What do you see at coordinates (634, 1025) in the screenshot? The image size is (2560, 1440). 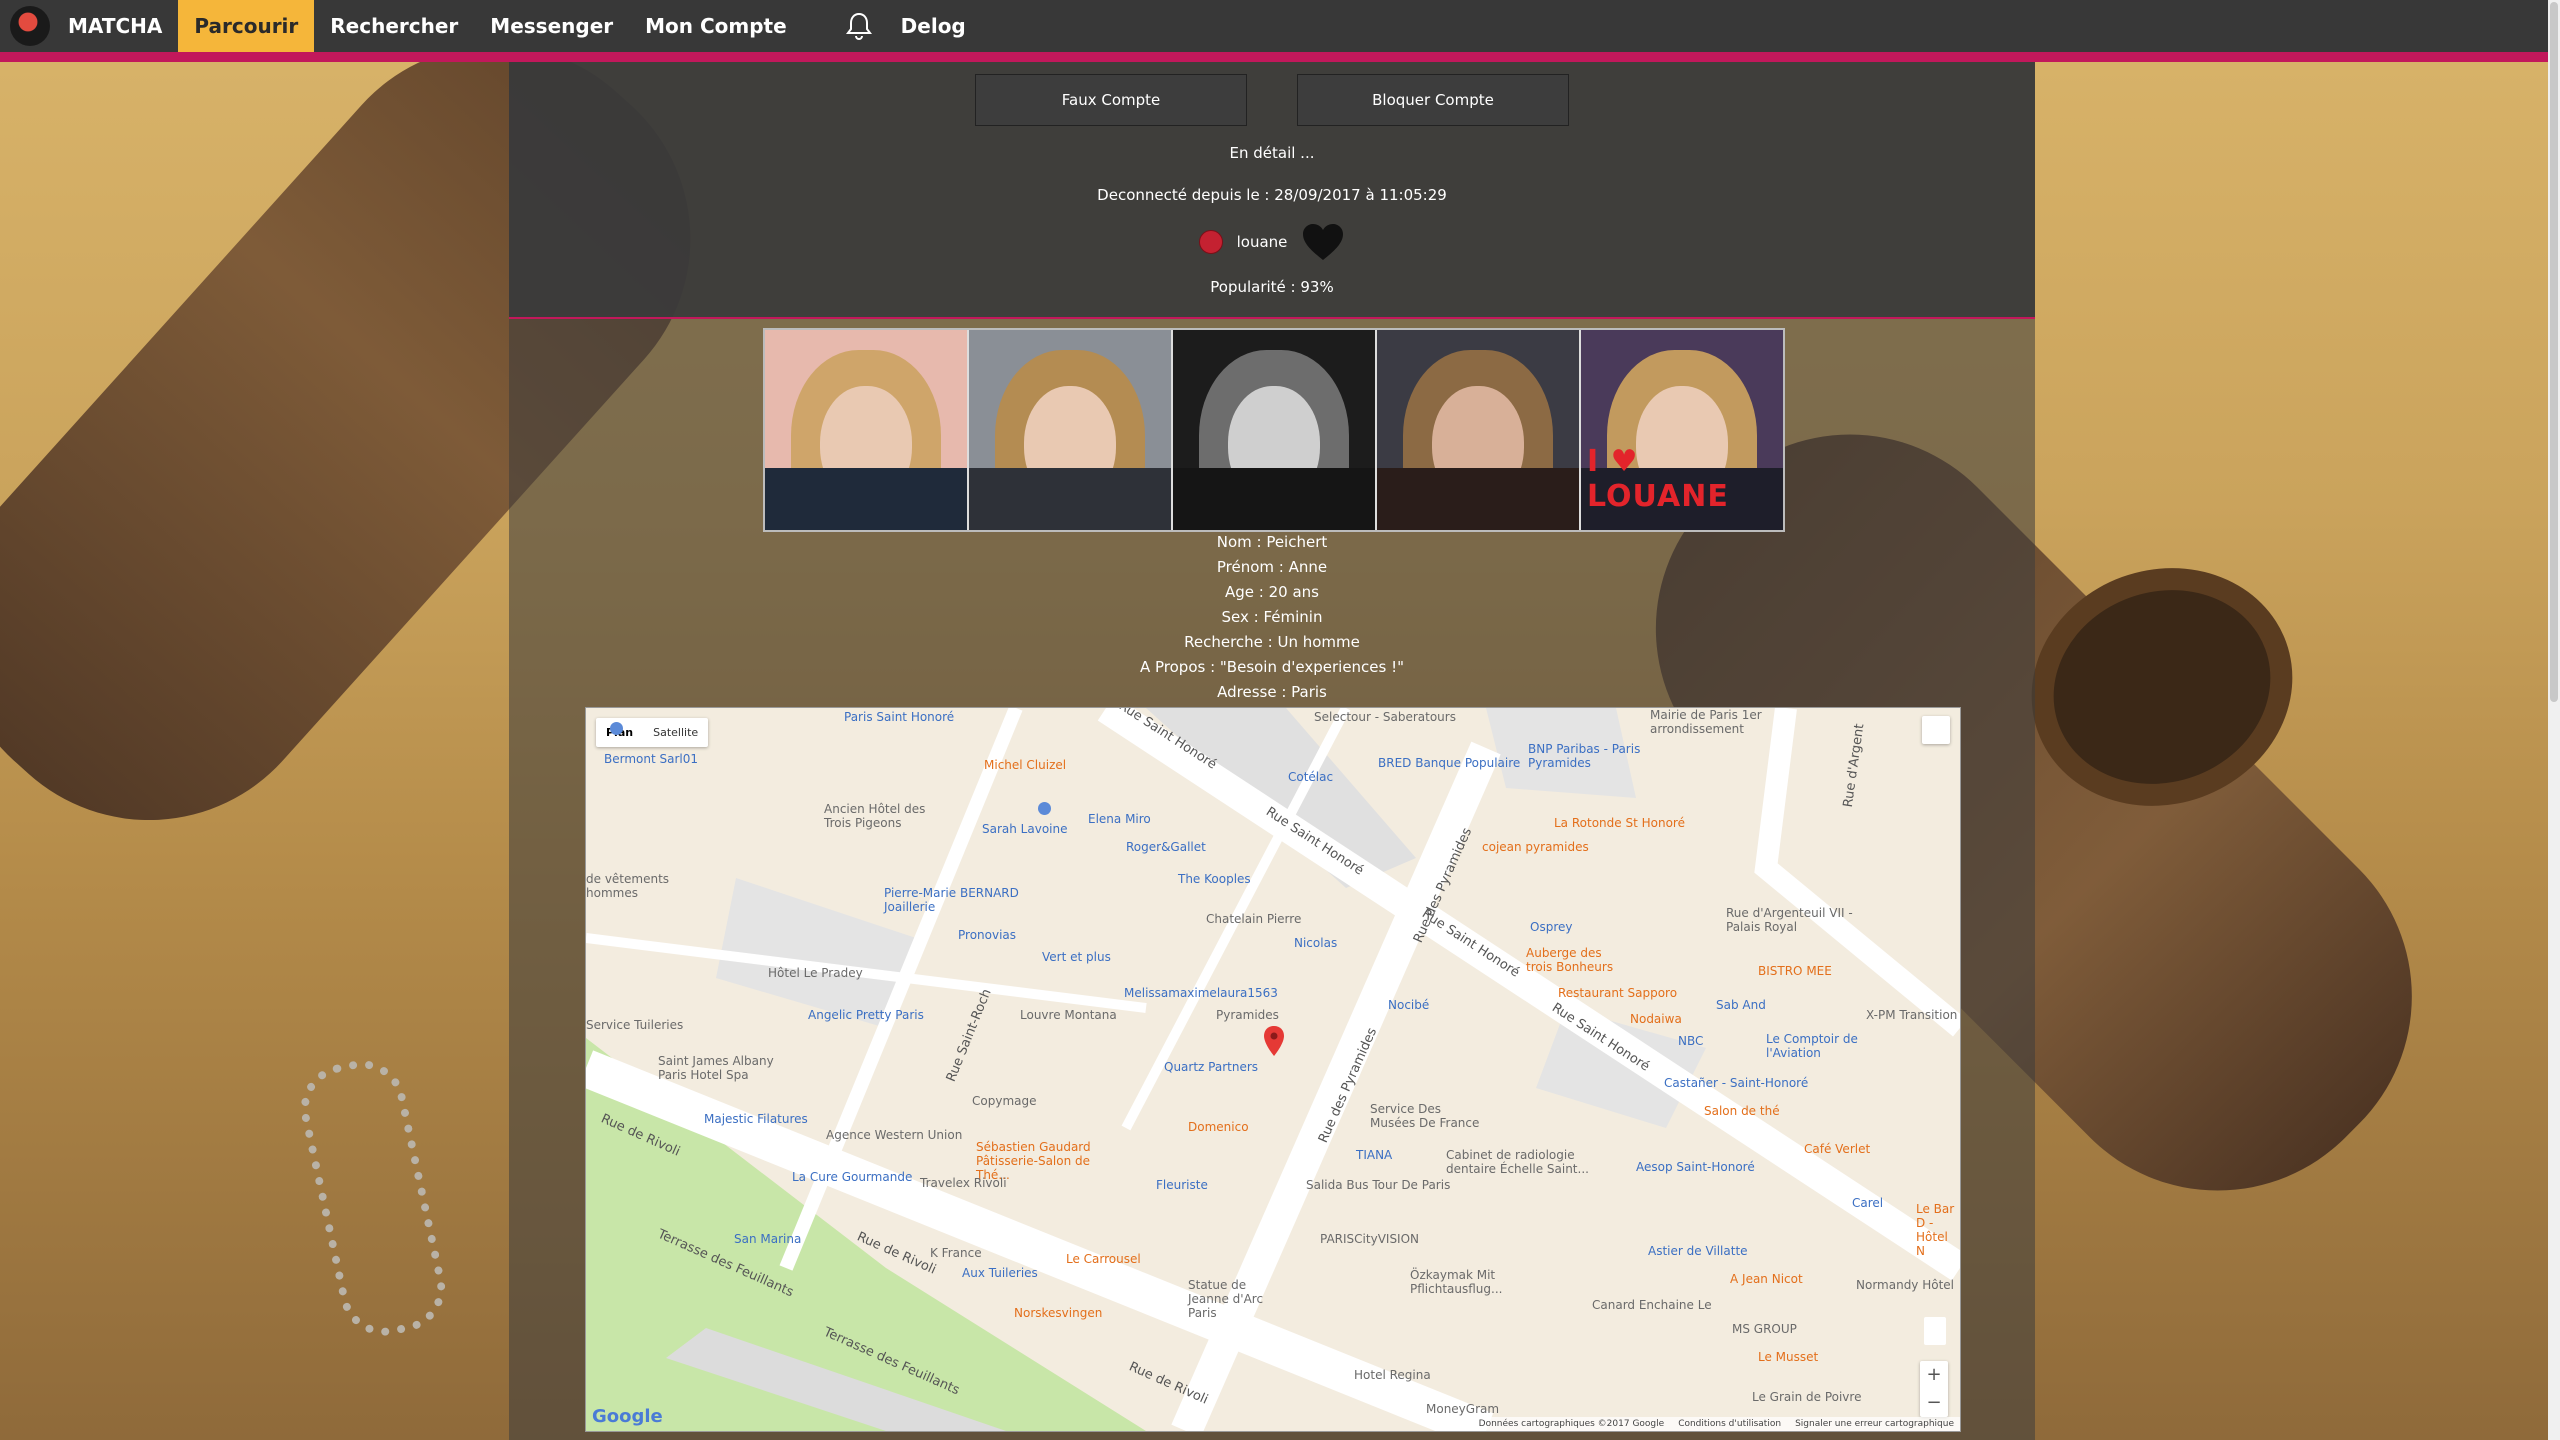 I see `map-place: Service Tuileries` at bounding box center [634, 1025].